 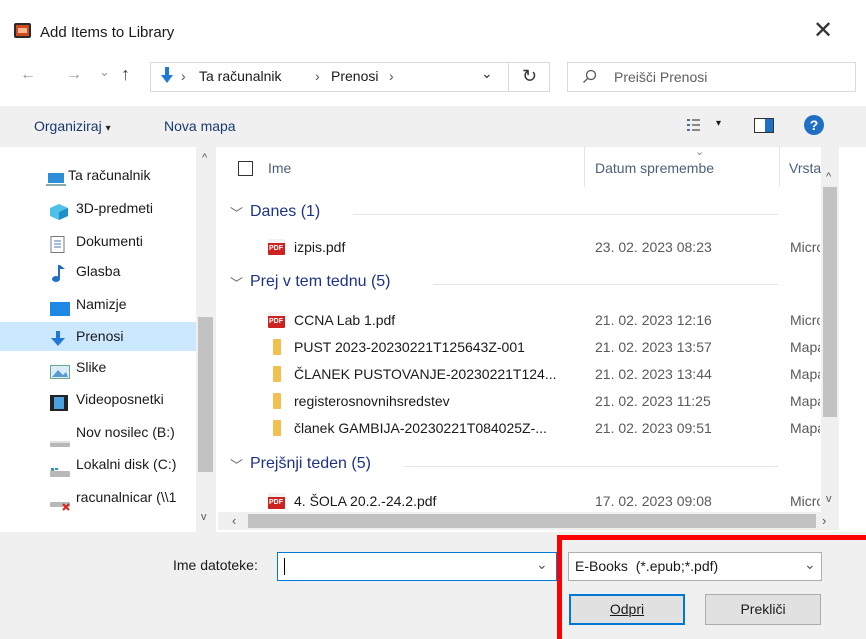 What do you see at coordinates (487, 73) in the screenshot?
I see `address-dropdown-icon: ⌄` at bounding box center [487, 73].